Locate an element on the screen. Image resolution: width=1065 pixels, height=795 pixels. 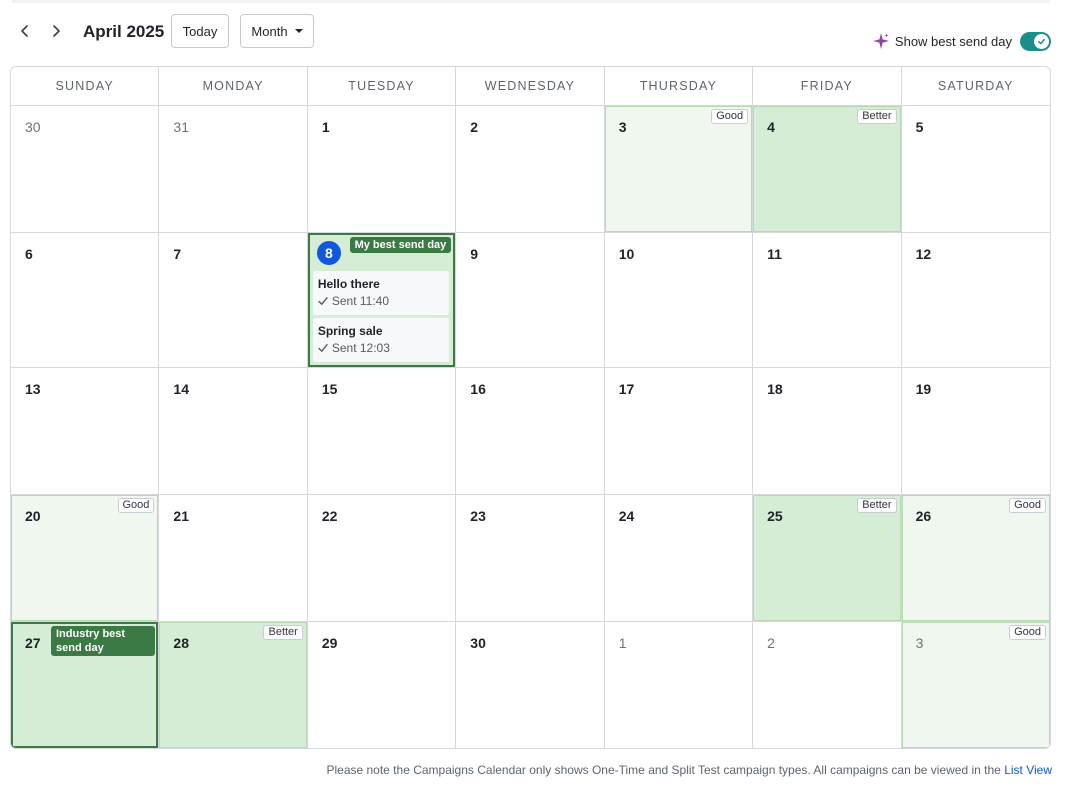
sparkle-icon is located at coordinates (880, 41).